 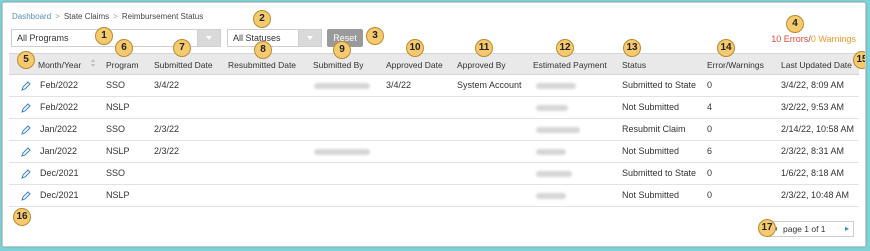 What do you see at coordinates (338, 65) in the screenshot?
I see `column-header-submitted-by: Submitted By` at bounding box center [338, 65].